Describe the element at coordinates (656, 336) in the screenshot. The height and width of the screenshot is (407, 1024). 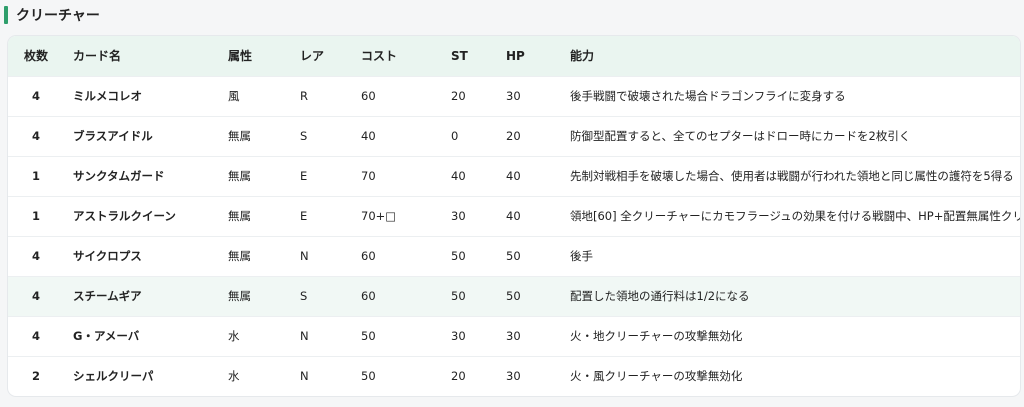
I see `cell-ability: 火・地クリーチャーの攻撃無効化` at that location.